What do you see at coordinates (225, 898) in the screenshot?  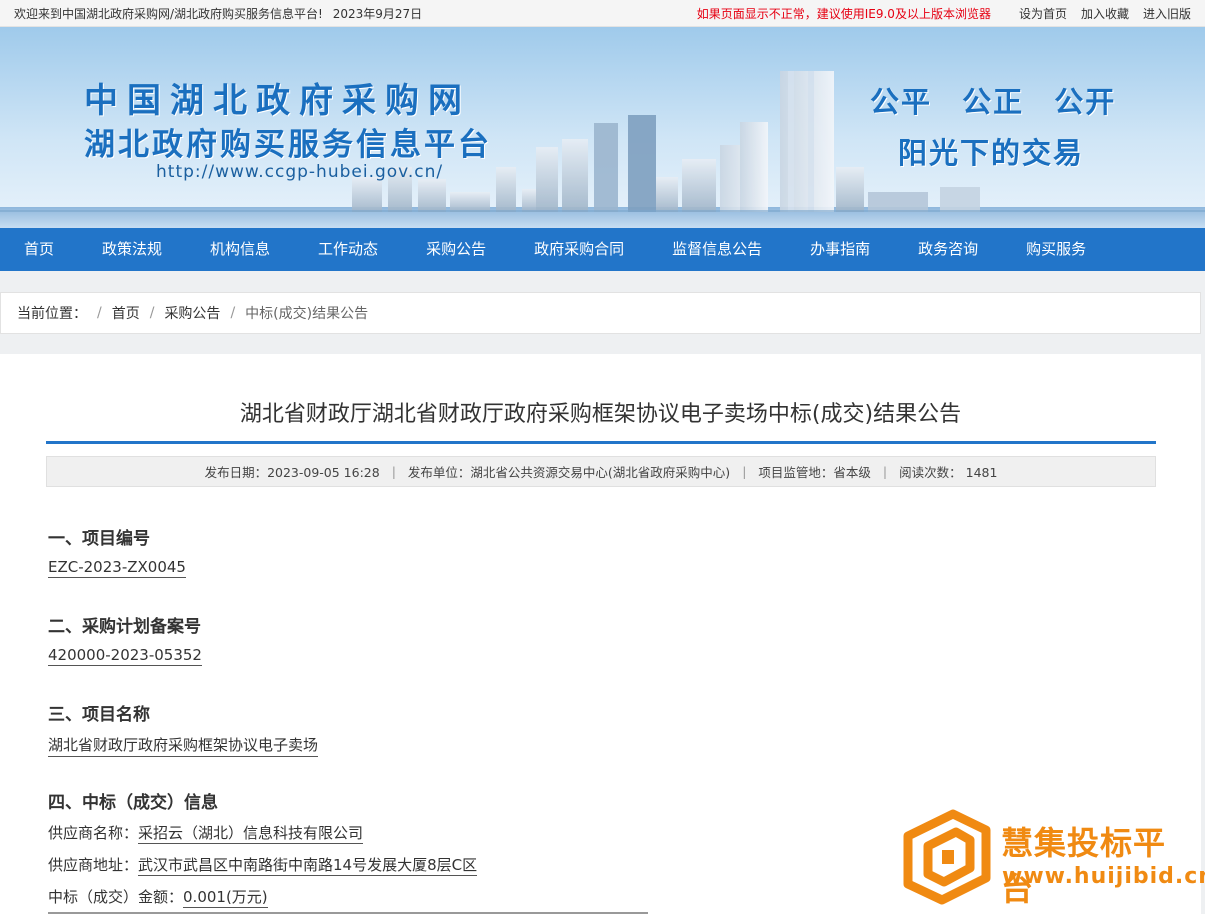 I see `award-amount: 0.001(万元)` at bounding box center [225, 898].